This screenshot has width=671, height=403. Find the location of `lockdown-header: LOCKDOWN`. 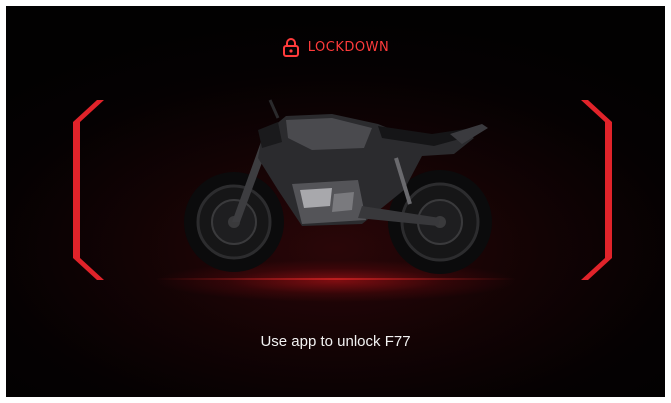

lockdown-header: LOCKDOWN is located at coordinates (335, 47).